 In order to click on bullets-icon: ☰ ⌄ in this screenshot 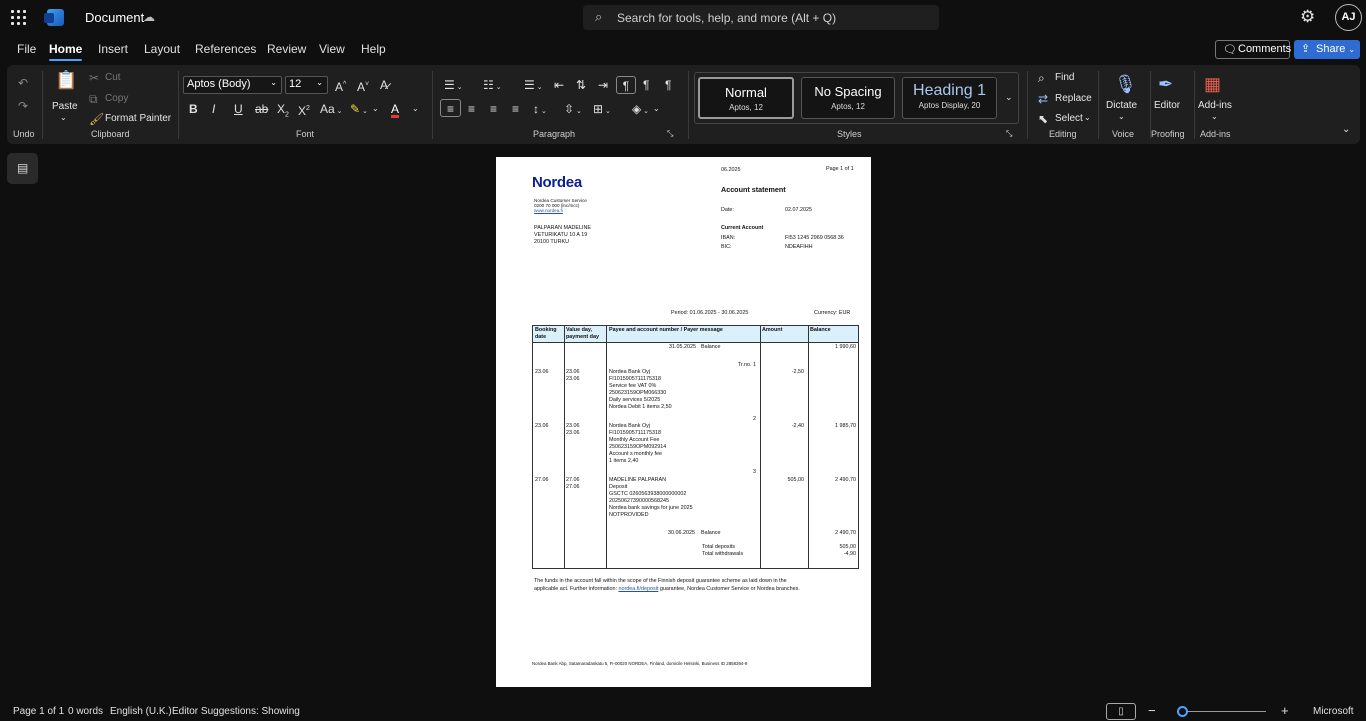, I will do `click(453, 86)`.